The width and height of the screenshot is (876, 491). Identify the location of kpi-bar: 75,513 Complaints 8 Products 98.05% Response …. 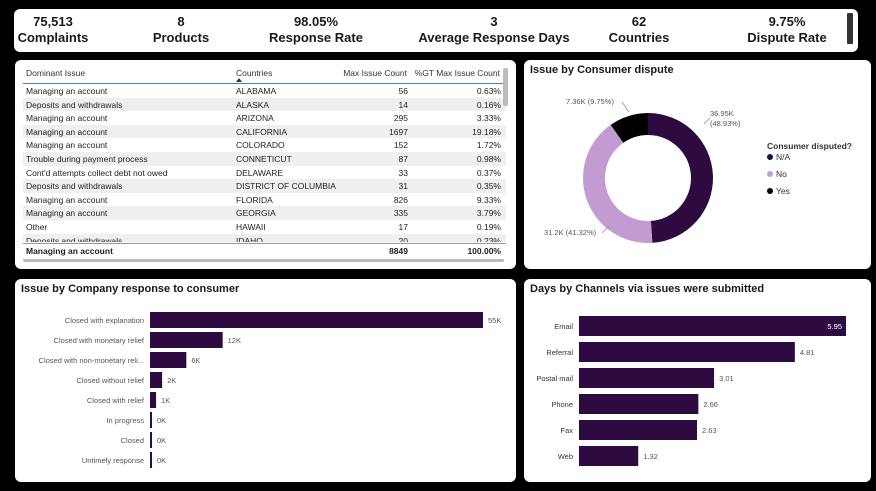
(436, 30).